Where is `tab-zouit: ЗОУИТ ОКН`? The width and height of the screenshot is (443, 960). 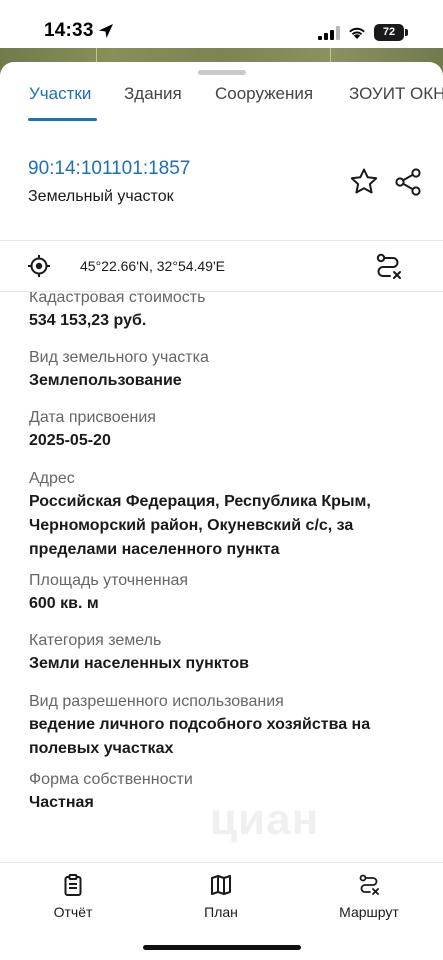
tab-zouit: ЗОУИТ ОКН is located at coordinates (396, 94).